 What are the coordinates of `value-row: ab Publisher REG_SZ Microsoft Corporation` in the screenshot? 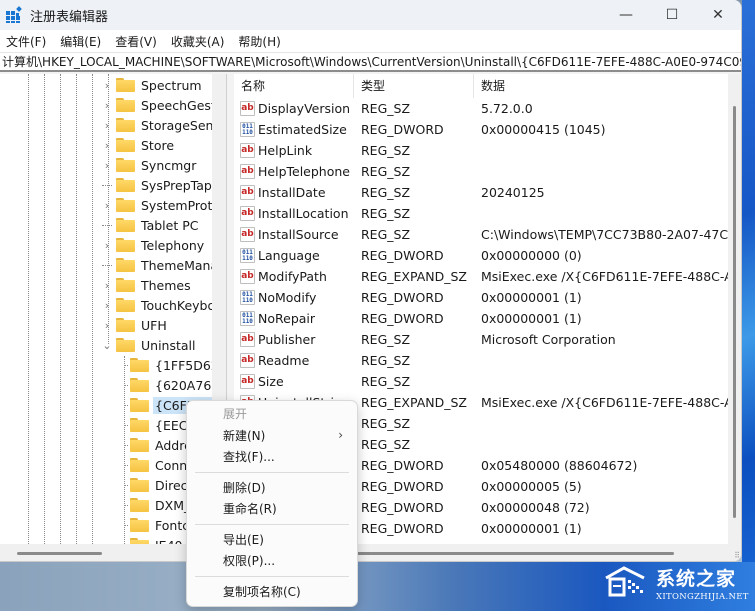 It's located at (481, 339).